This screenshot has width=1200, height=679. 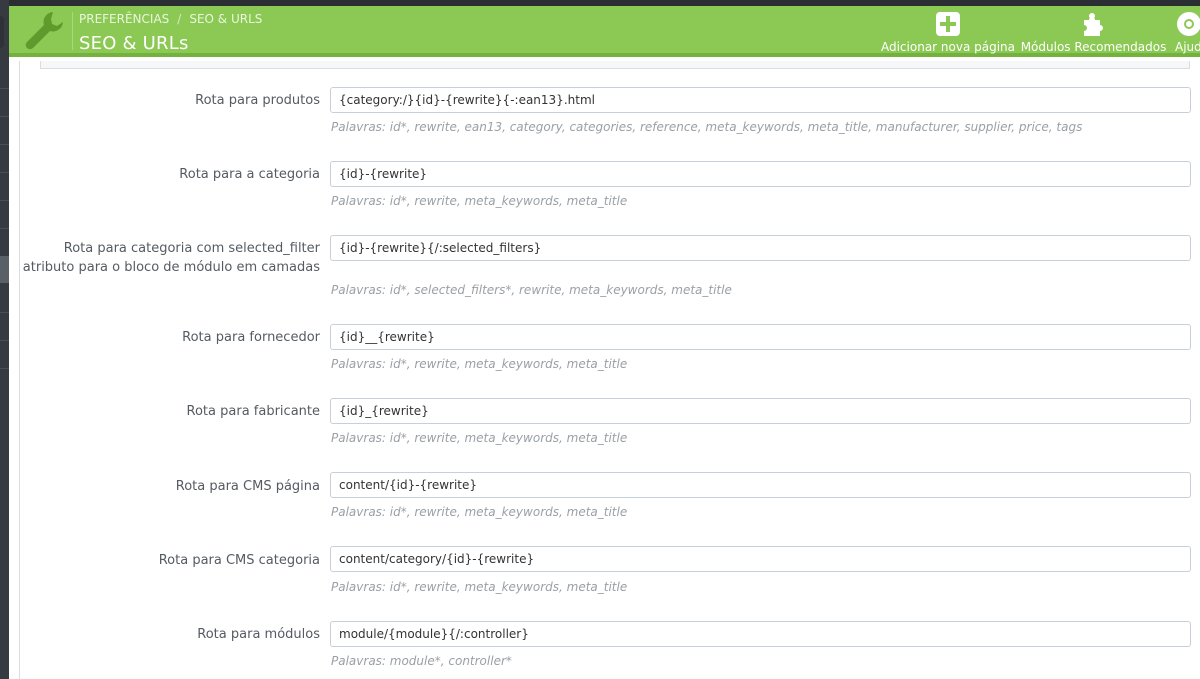 What do you see at coordinates (1093, 47) in the screenshot?
I see `recommended-modules-label: Módulos Recomendados` at bounding box center [1093, 47].